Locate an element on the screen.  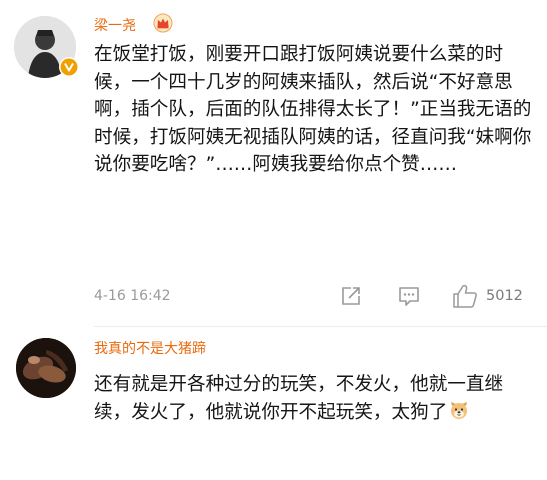
share-icon is located at coordinates (352, 296).